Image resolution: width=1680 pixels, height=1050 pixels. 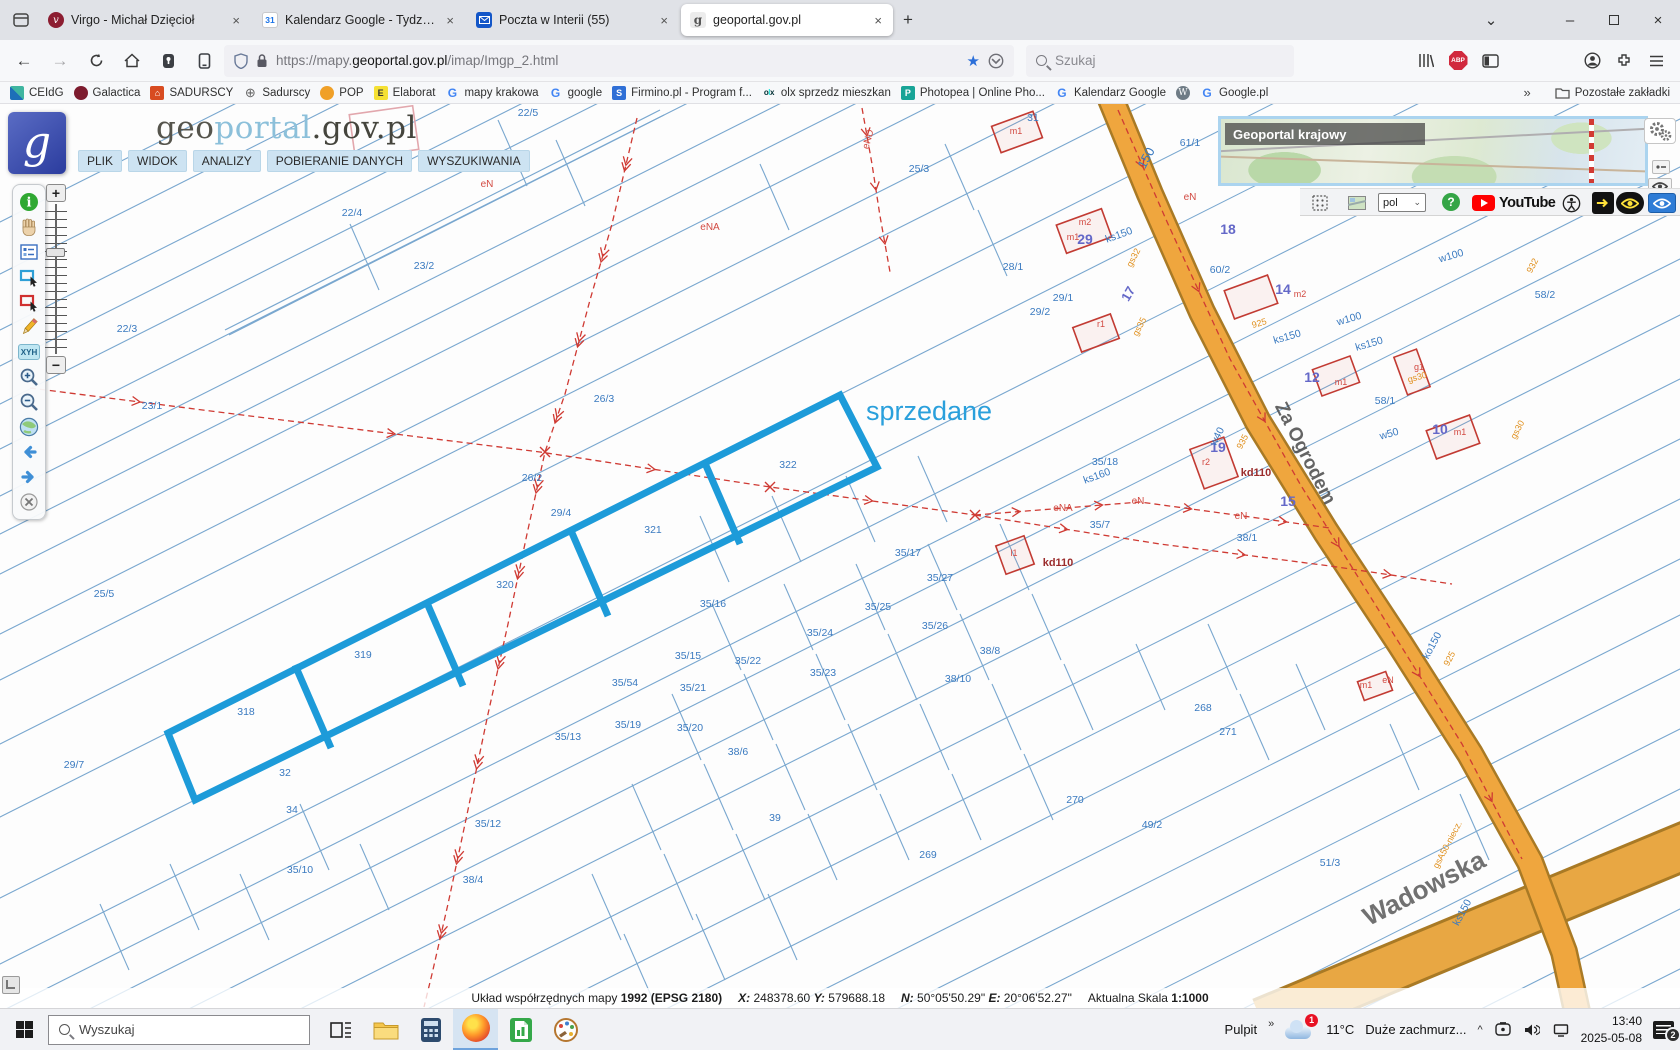 I want to click on bookmark-olx sprzedz mieszkan: o l x olx sprzedz mieszkan, so click(x=826, y=93).